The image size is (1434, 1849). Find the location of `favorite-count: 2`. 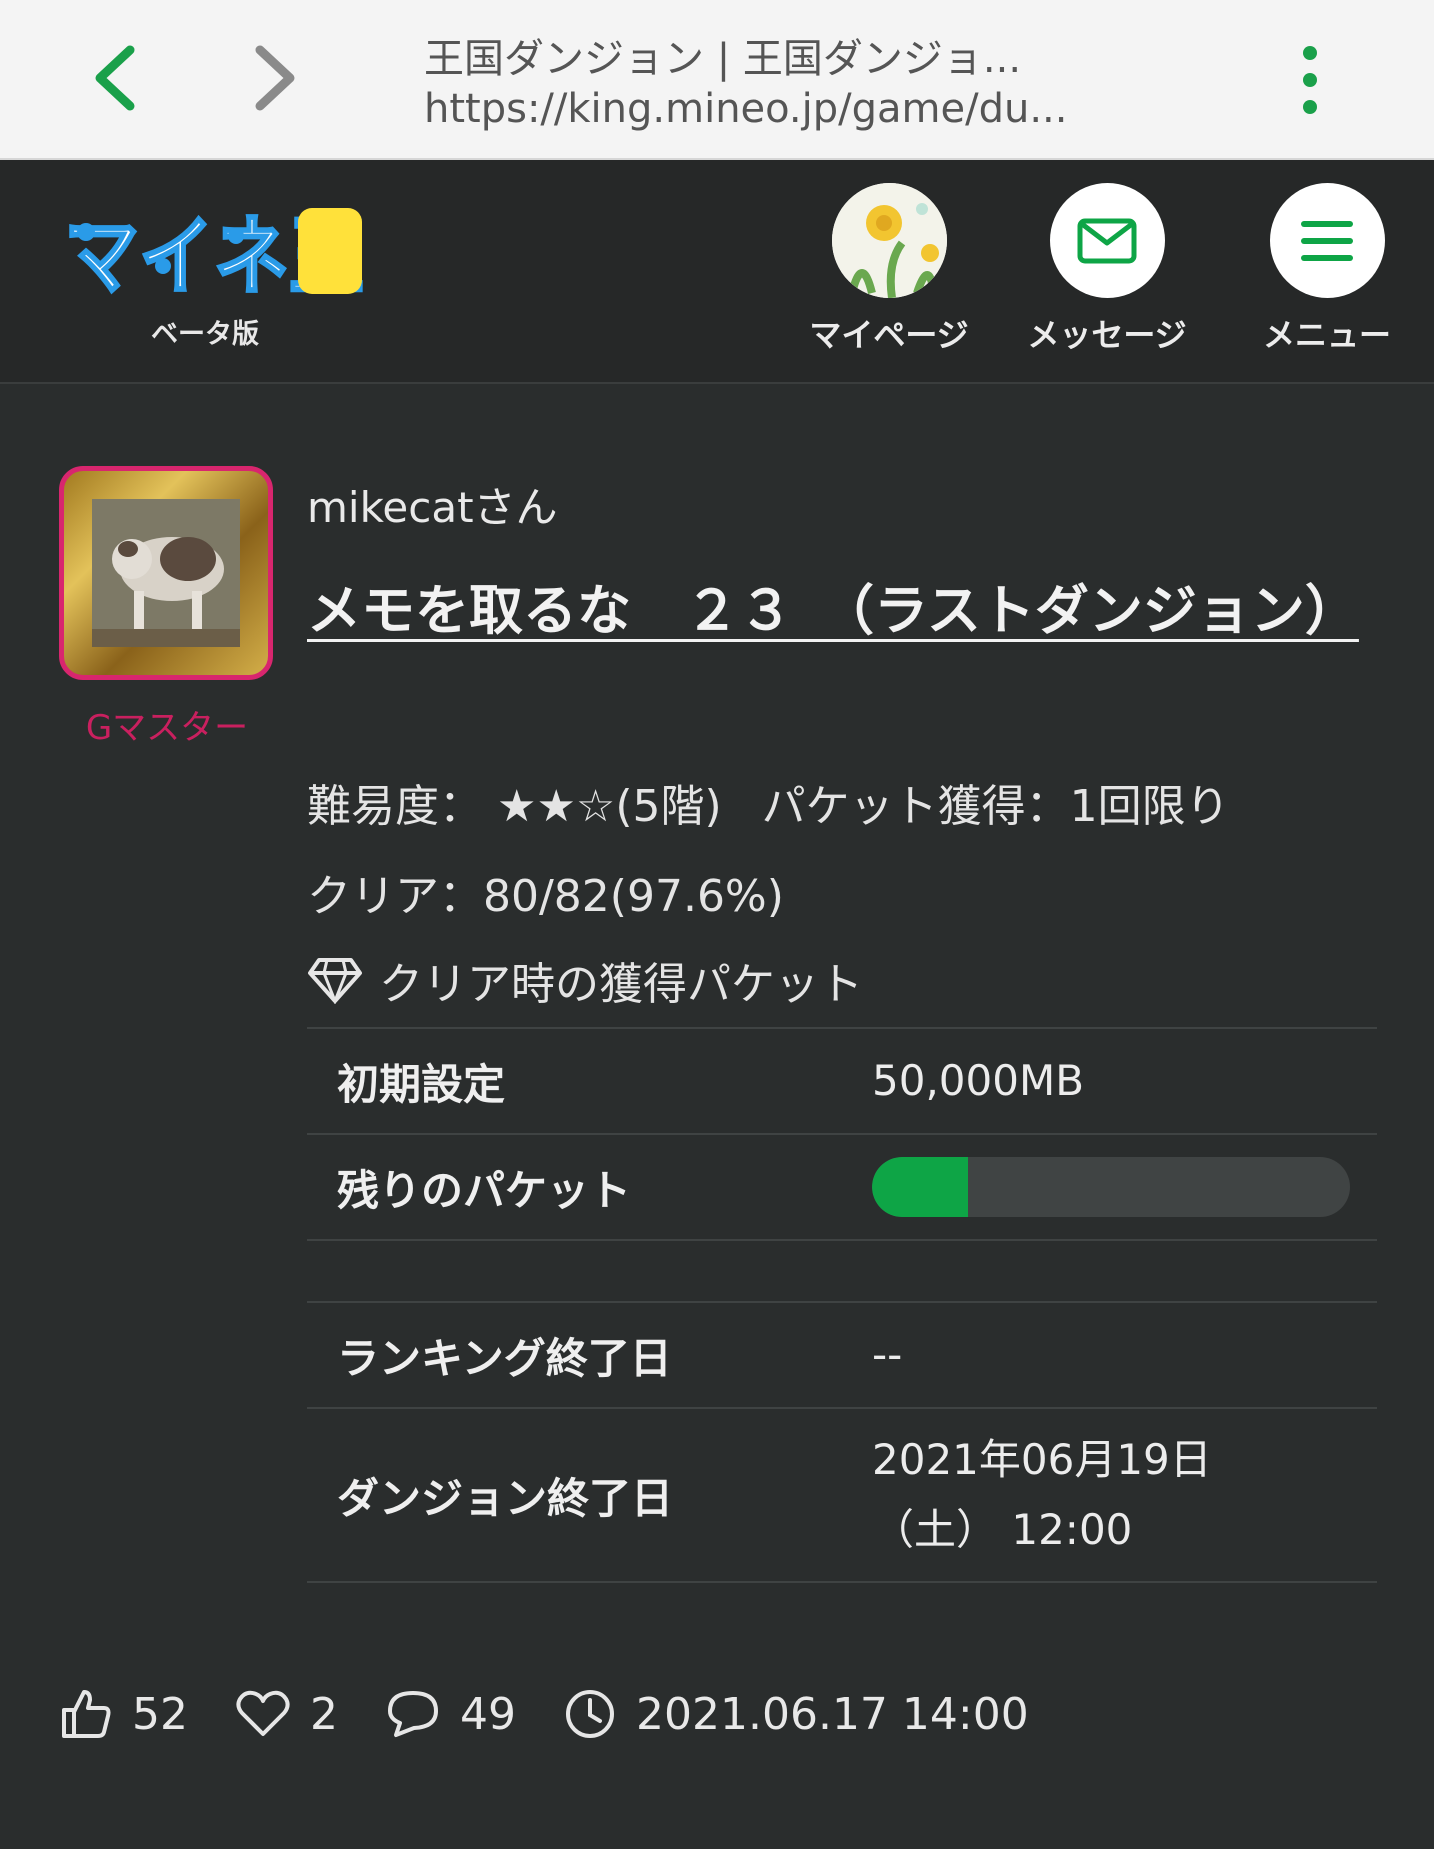

favorite-count: 2 is located at coordinates (324, 1714).